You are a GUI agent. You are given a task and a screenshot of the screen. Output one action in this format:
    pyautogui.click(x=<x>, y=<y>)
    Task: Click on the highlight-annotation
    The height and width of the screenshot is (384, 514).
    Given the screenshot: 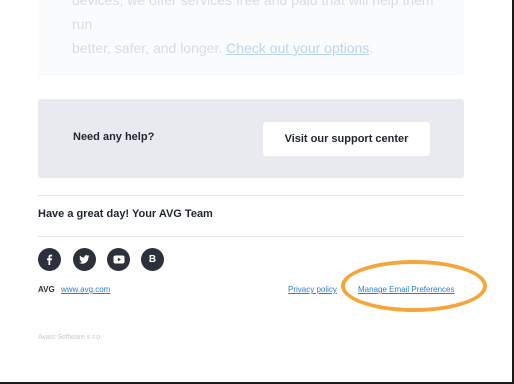 What is the action you would take?
    pyautogui.click(x=414, y=286)
    